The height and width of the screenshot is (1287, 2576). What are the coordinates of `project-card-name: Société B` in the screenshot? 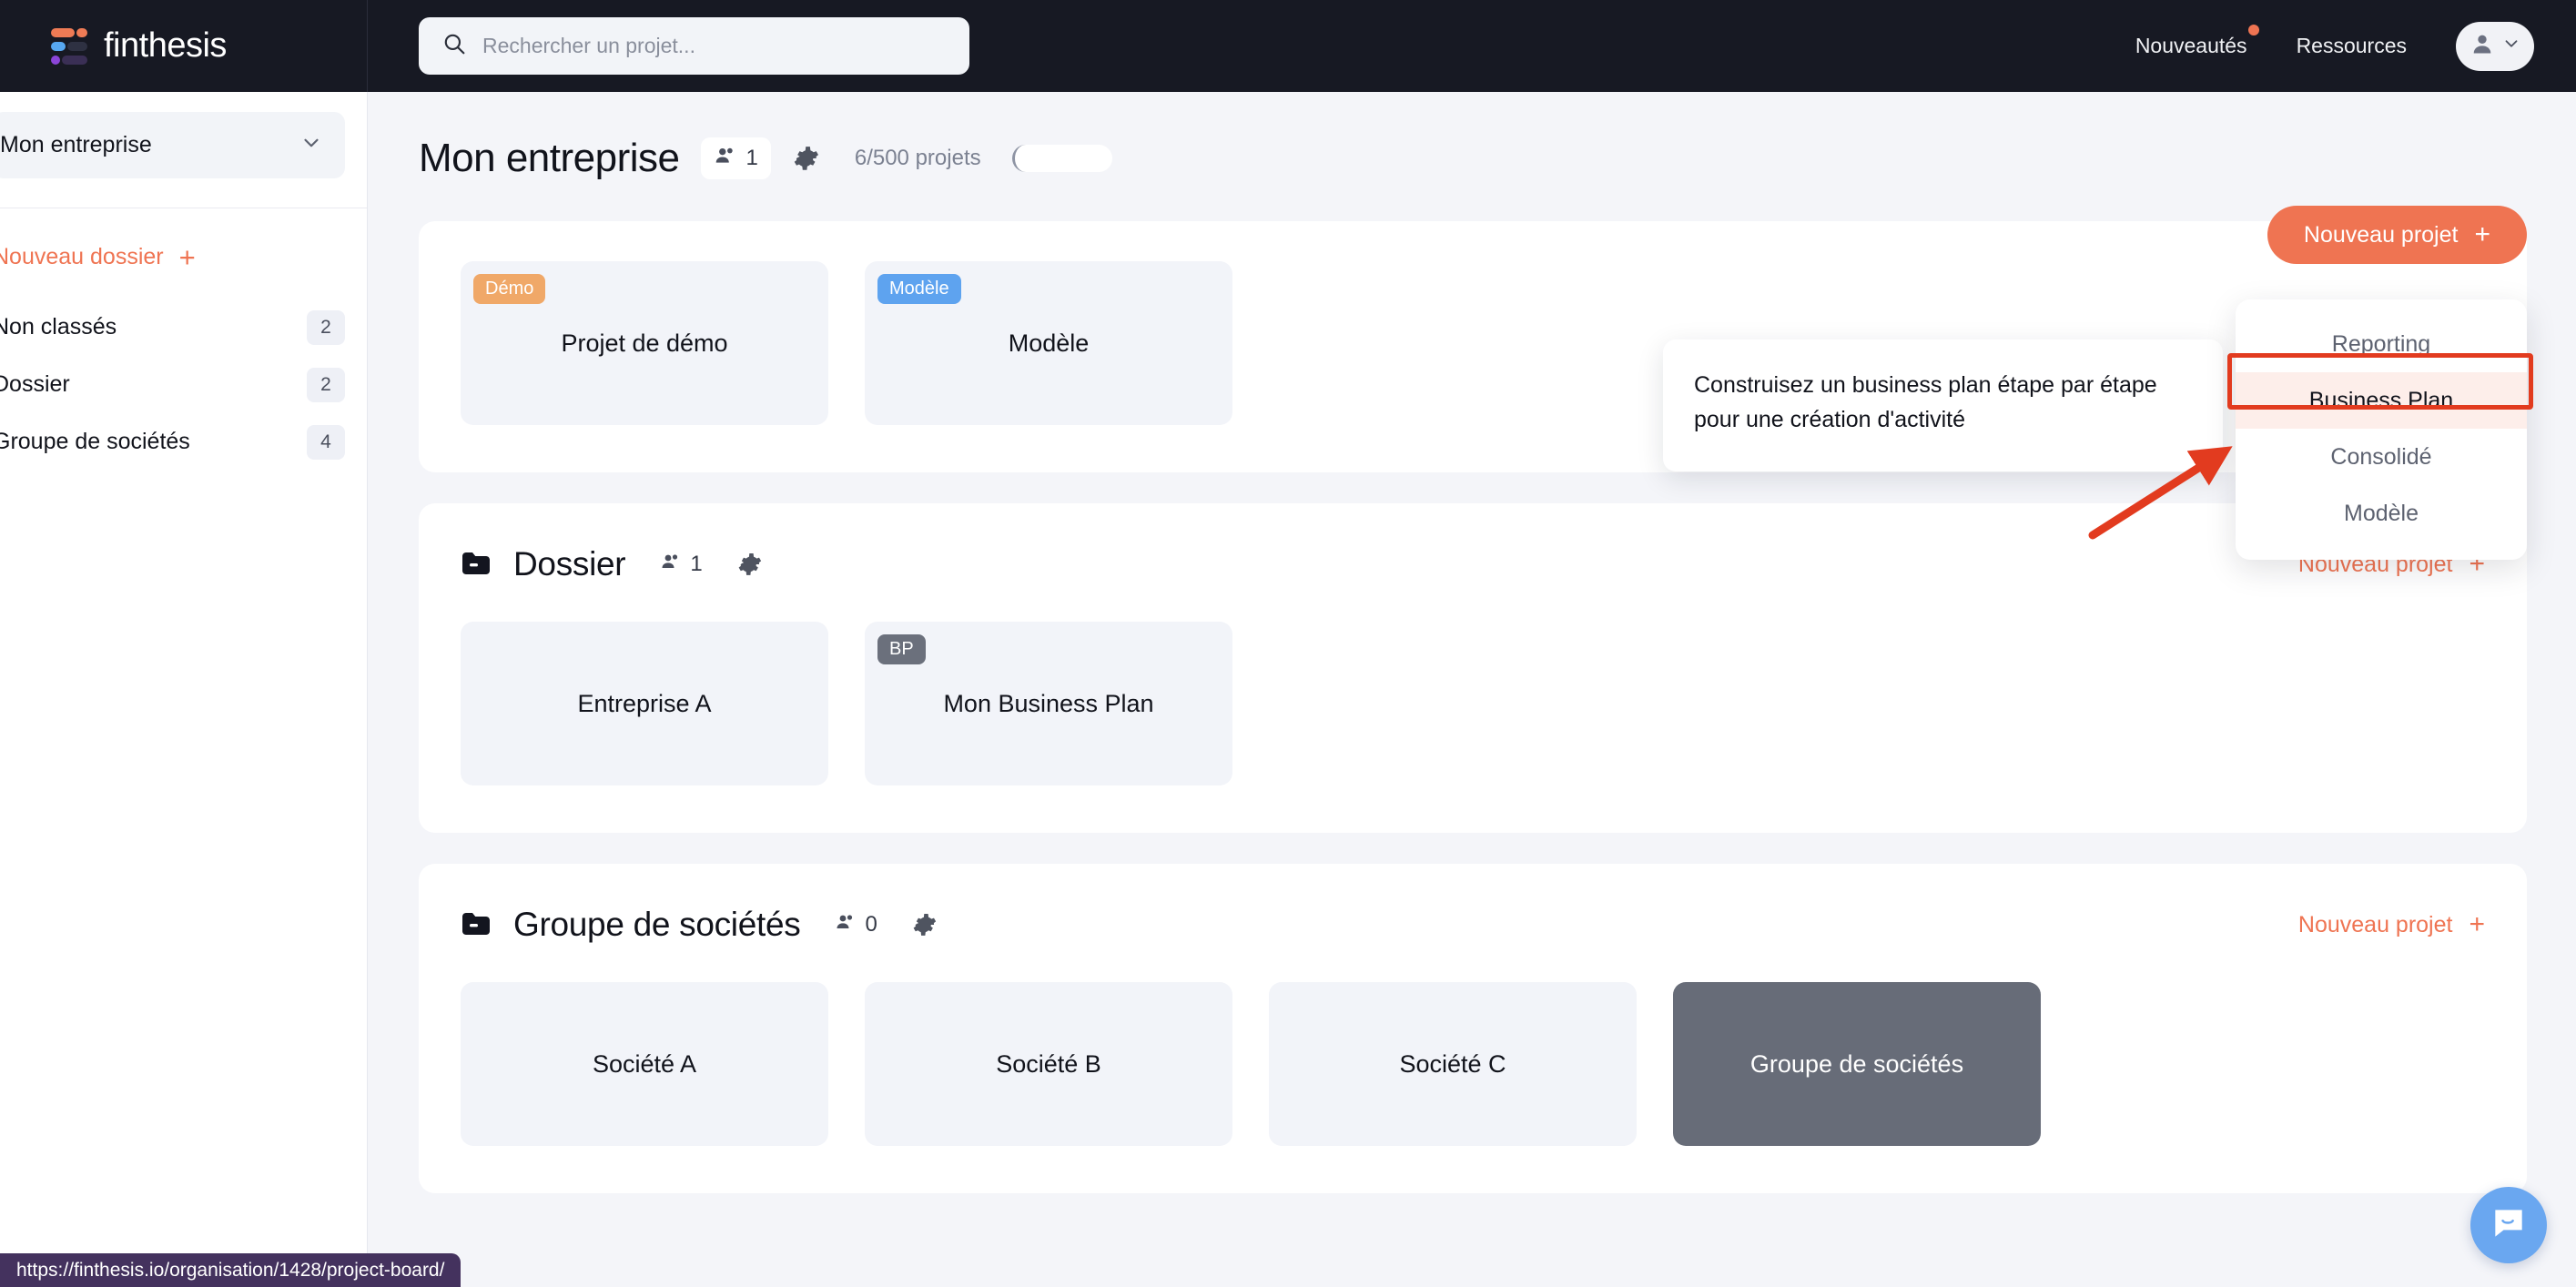 It's located at (1048, 1063).